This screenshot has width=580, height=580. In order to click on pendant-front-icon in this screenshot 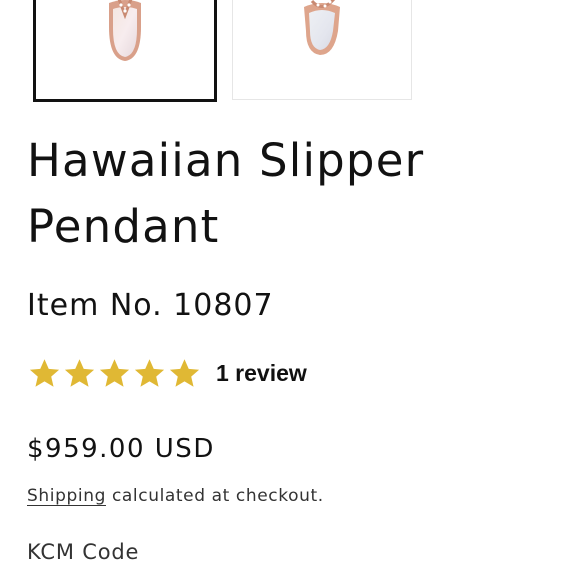, I will do `click(125, 30)`.